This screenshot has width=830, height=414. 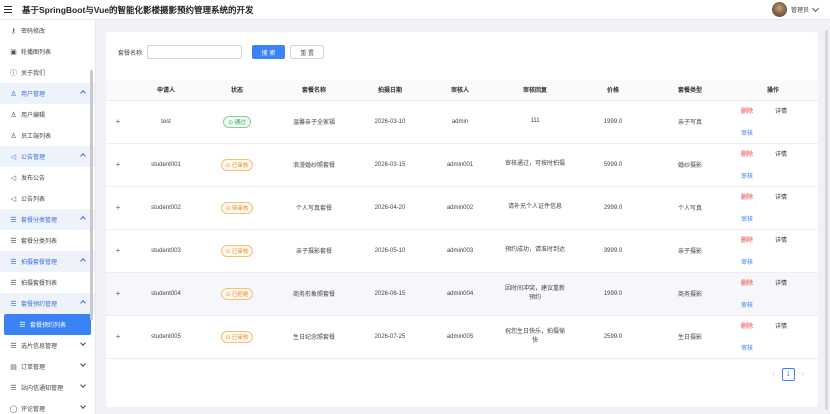 What do you see at coordinates (799, 11) in the screenshot?
I see `user-name: 管理员` at bounding box center [799, 11].